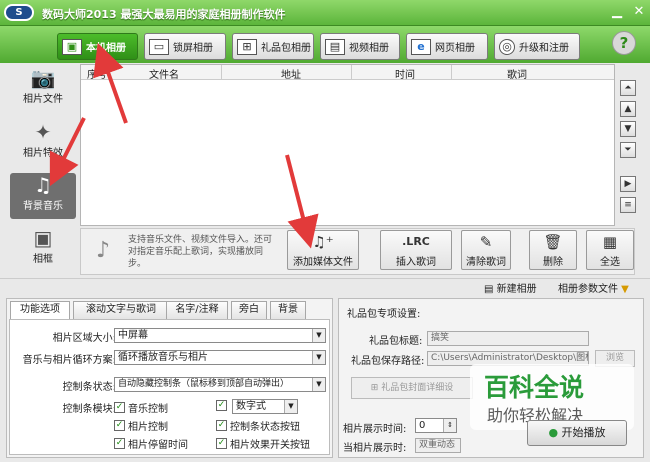 The height and width of the screenshot is (462, 650). I want to click on media-note: 支持音乐文件、视频文件导入。还可对指定音乐配上歌词，实现播放同步。, so click(200, 252).